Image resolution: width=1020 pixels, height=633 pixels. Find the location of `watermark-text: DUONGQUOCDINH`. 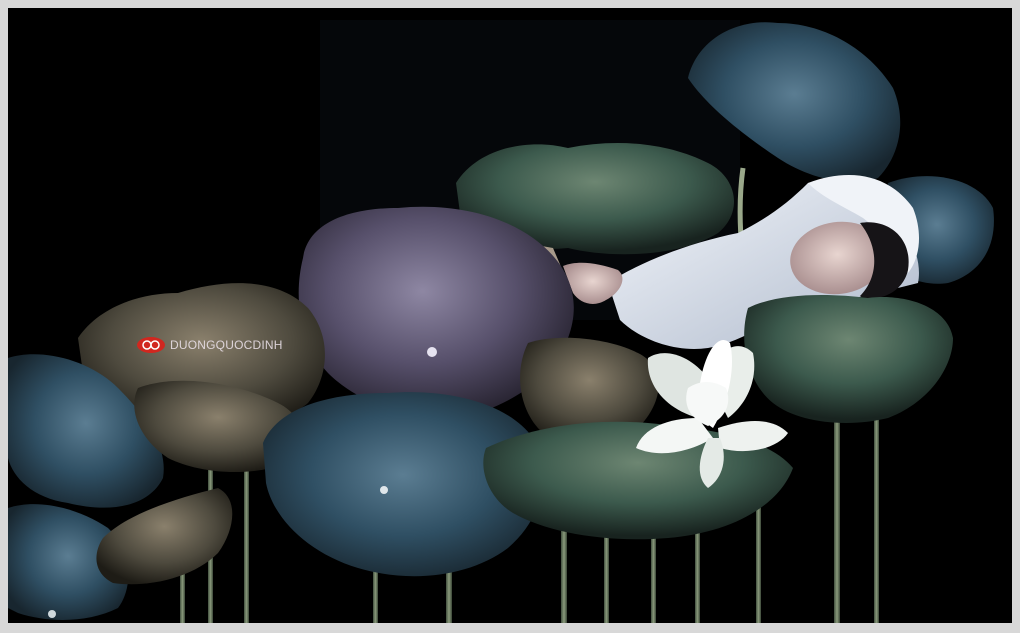

watermark-text: DUONGQUOCDINH is located at coordinates (226, 345).